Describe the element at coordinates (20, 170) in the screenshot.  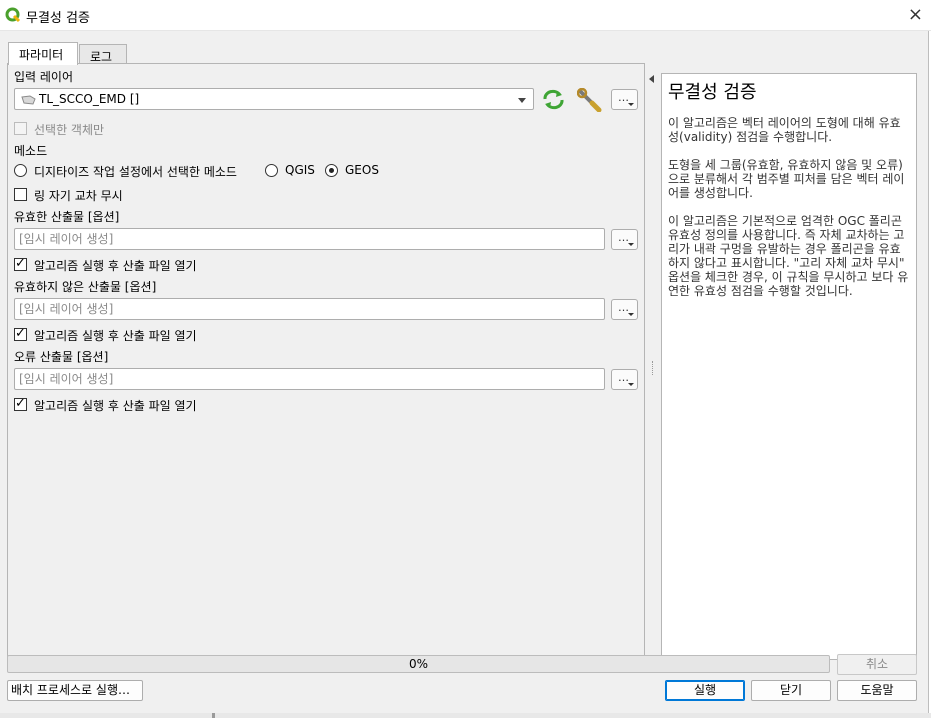
I see `method-radio-digitizing` at that location.